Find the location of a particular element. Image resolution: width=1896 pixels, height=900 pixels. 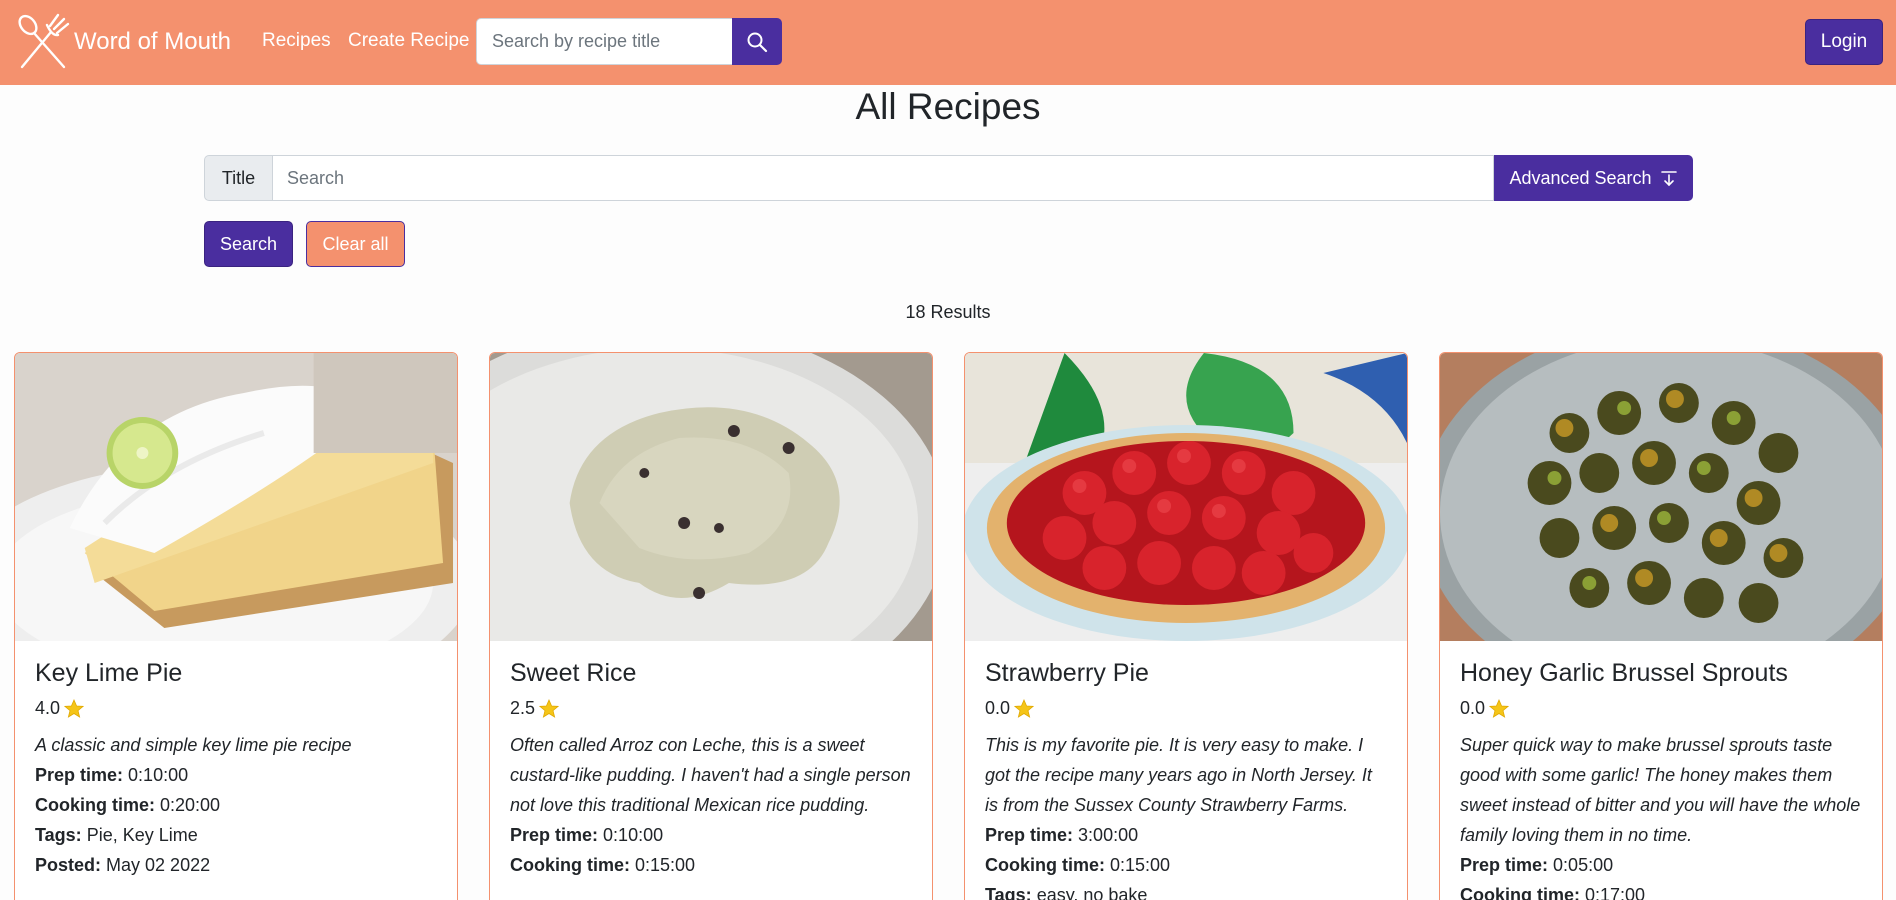

recipe-title: Key Lime Pie is located at coordinates (236, 673).